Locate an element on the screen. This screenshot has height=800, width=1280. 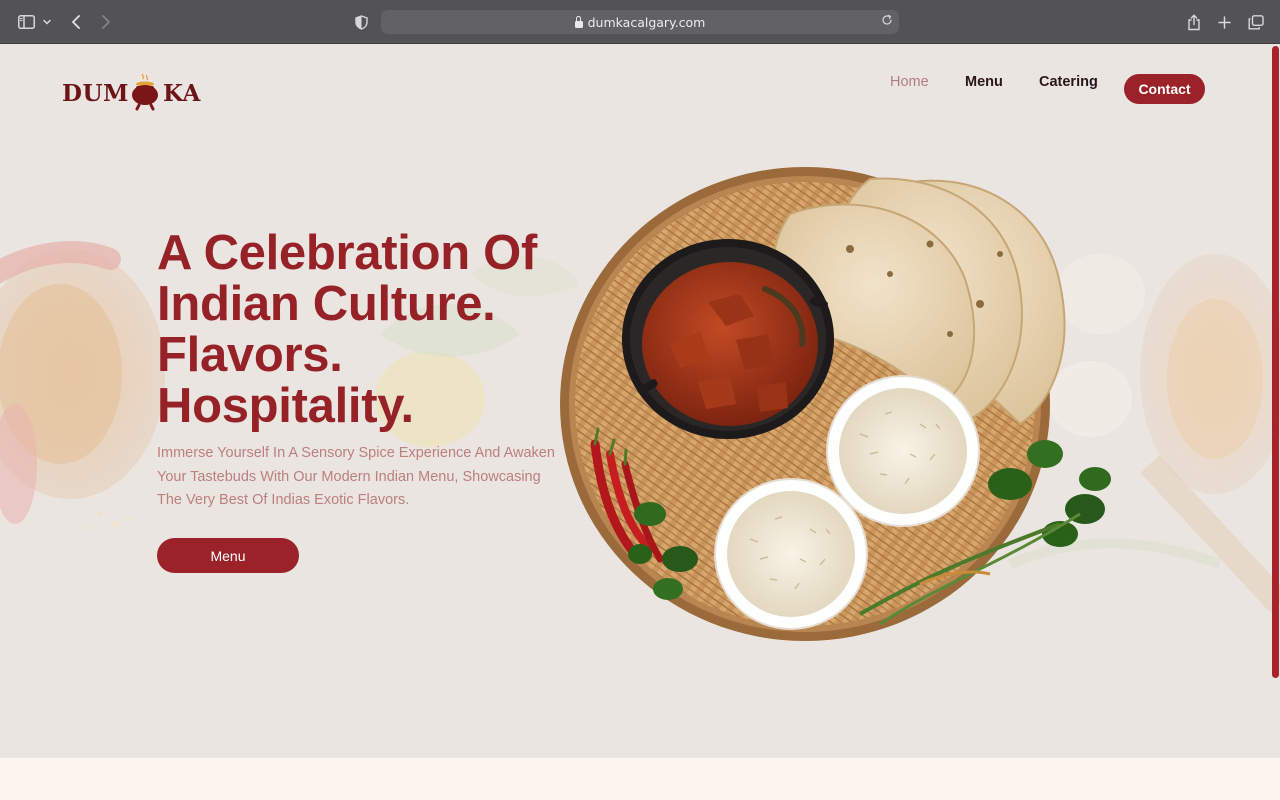
address-bar: dumkacalgary.com is located at coordinates (640, 22).